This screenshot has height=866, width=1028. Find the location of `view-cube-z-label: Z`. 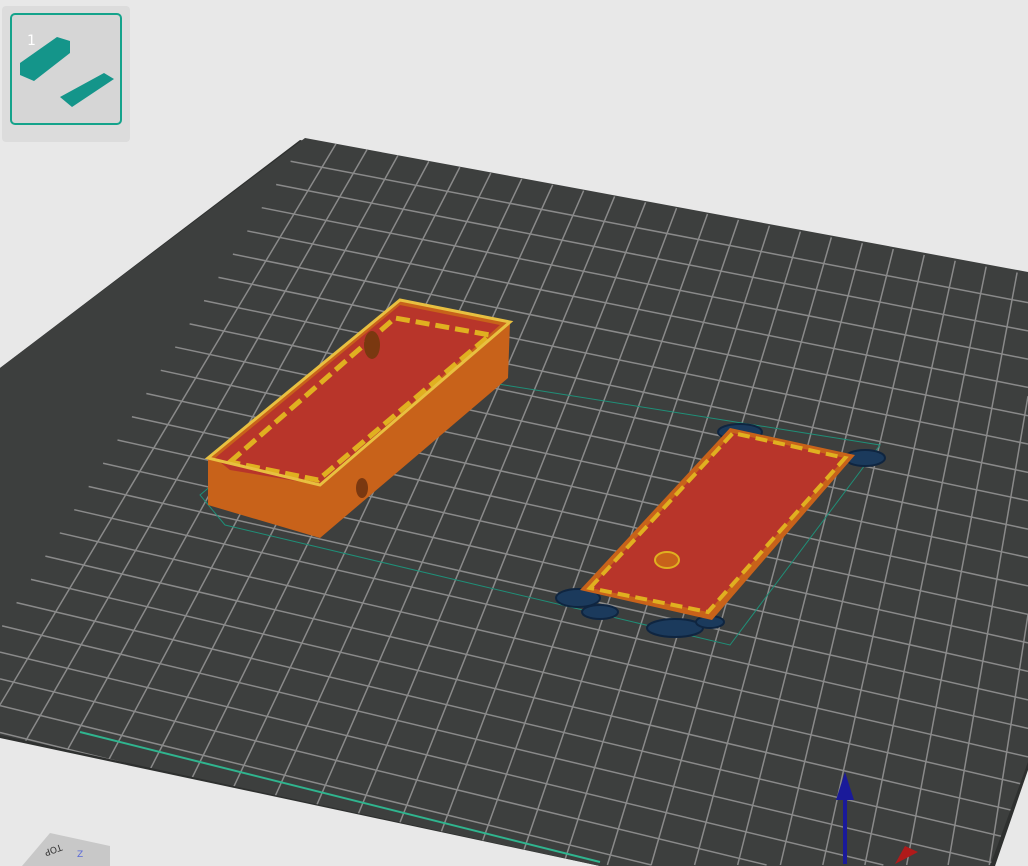

view-cube-z-label: Z is located at coordinates (80, 855).